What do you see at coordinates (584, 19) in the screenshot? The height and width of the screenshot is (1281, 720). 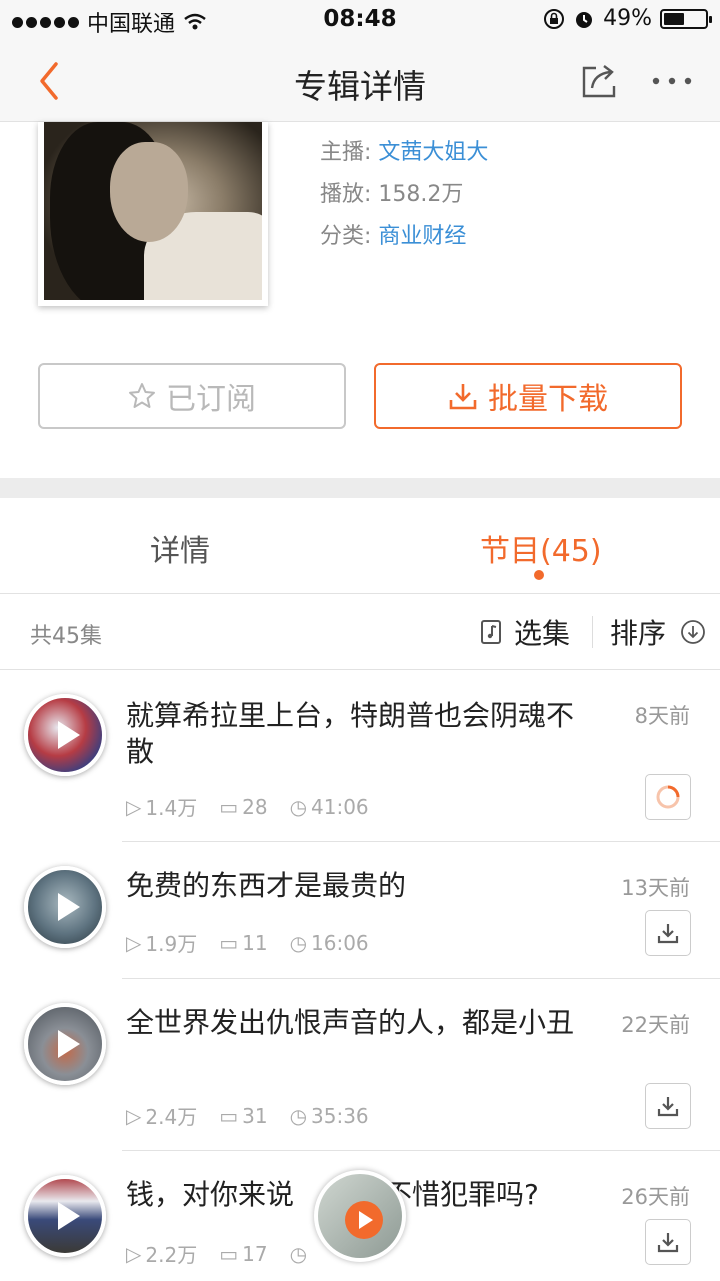 I see `alarm-icon` at bounding box center [584, 19].